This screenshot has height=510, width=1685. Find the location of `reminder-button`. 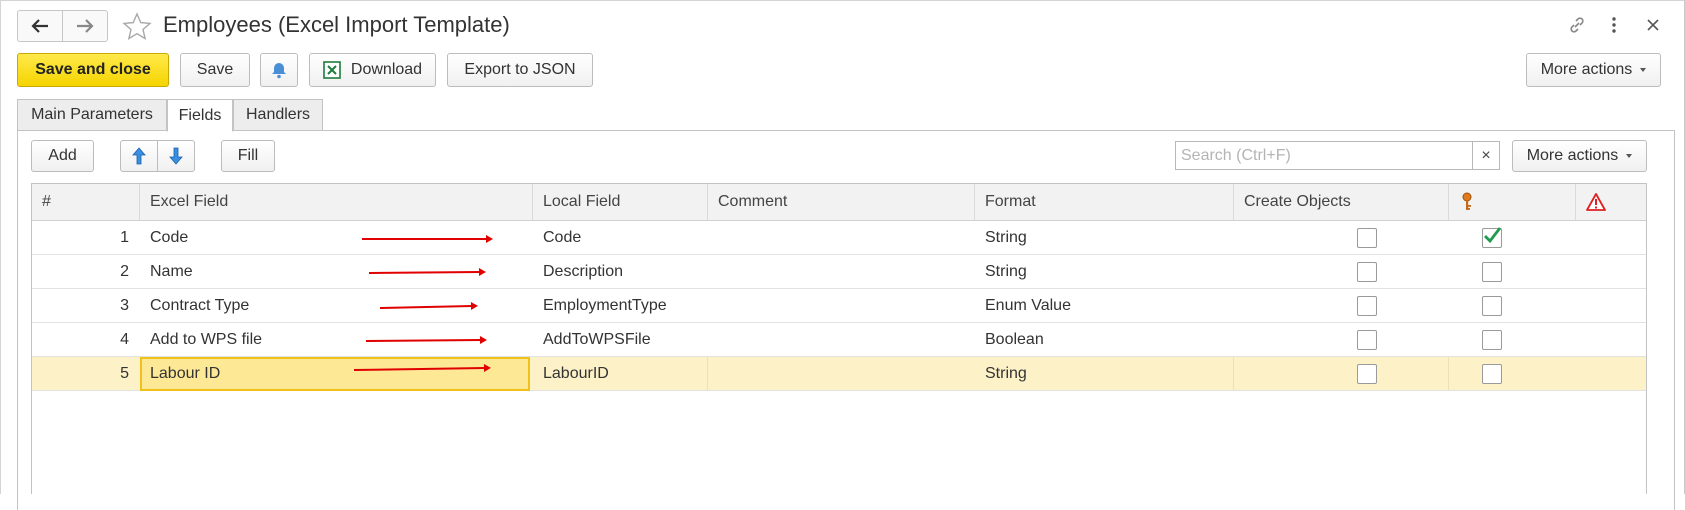

reminder-button is located at coordinates (279, 70).